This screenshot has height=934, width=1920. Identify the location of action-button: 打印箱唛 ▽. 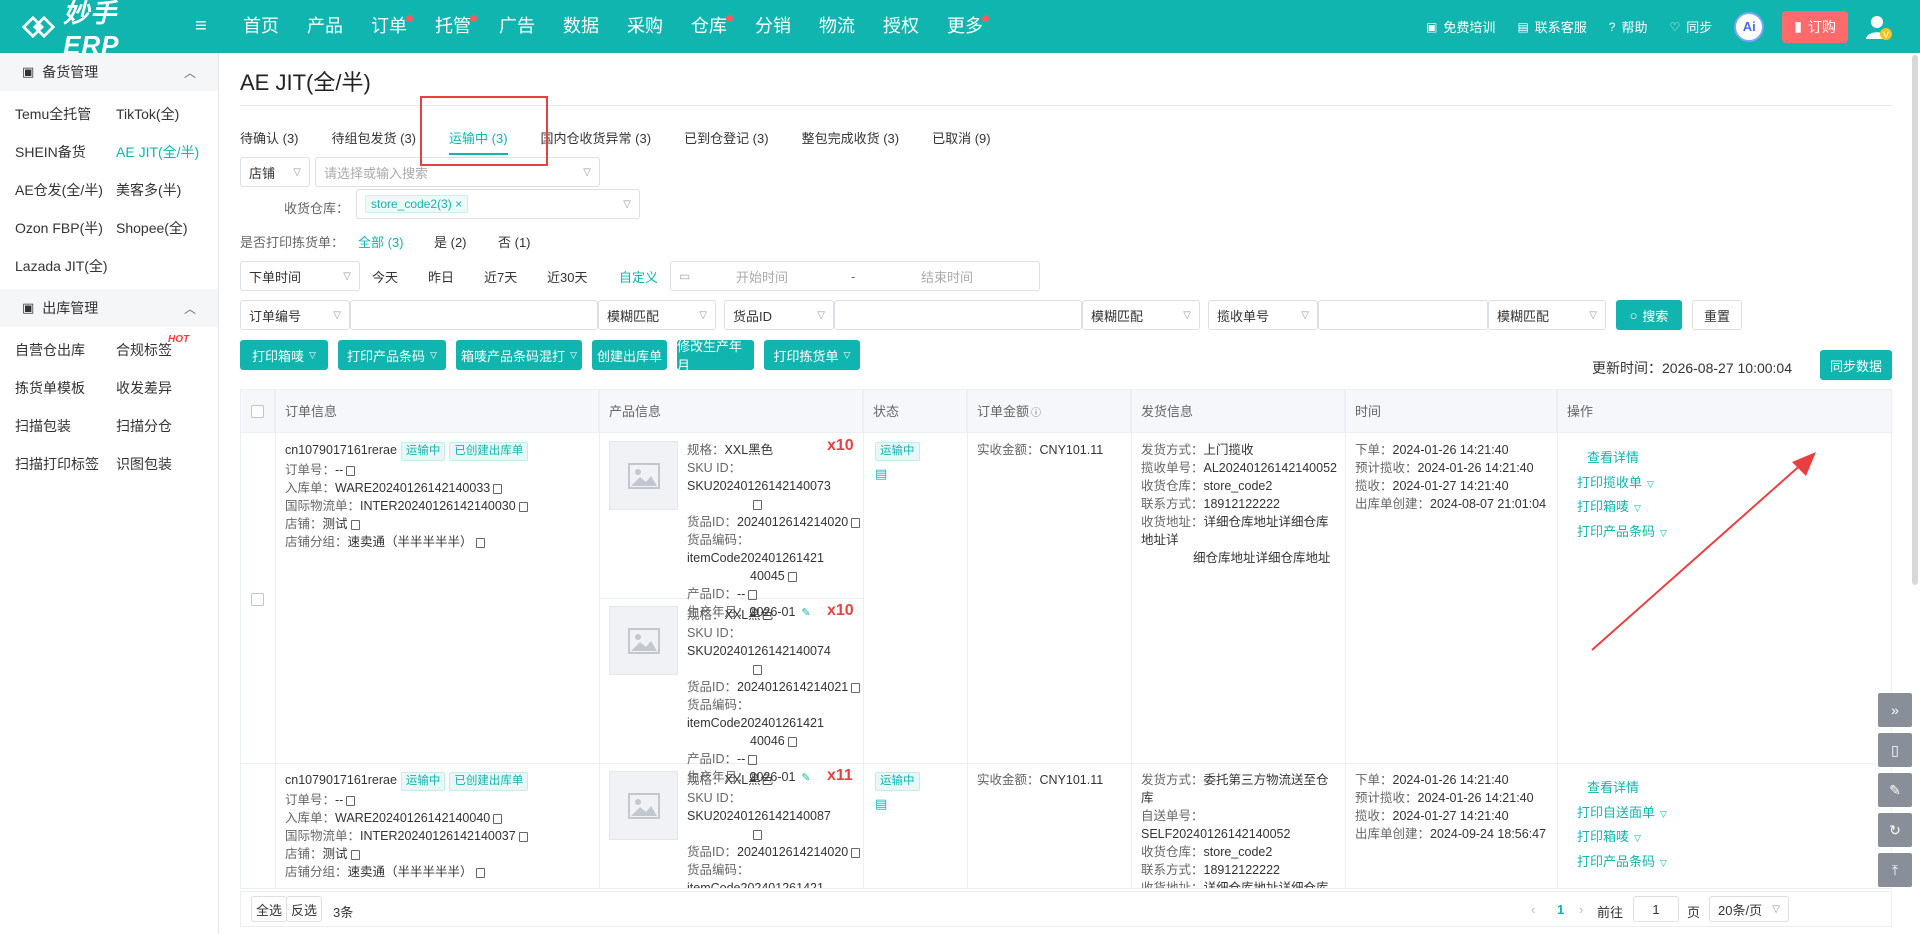
(284, 355).